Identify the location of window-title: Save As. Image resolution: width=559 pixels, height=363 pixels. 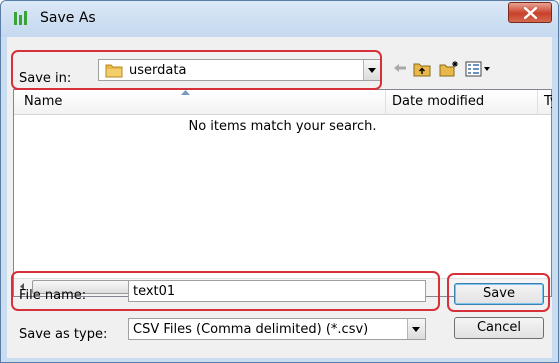
(68, 18).